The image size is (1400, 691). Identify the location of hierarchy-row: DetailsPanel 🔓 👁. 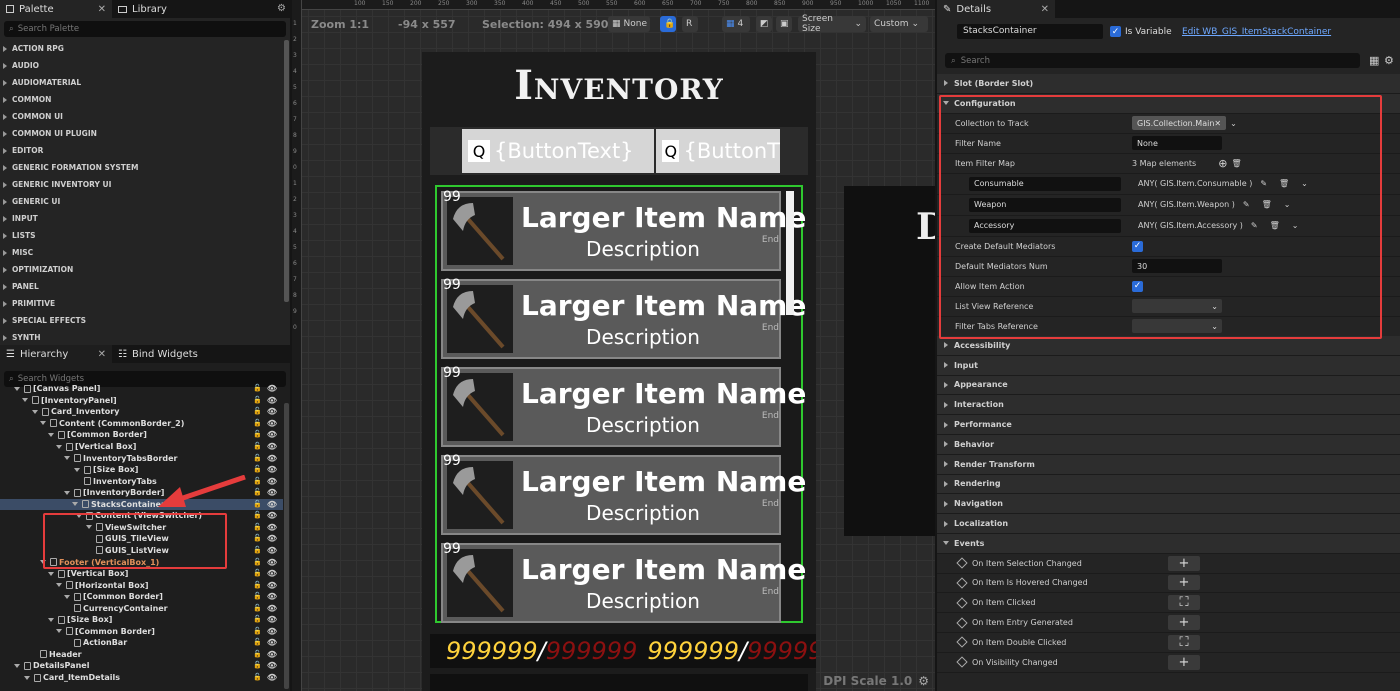
(141, 666).